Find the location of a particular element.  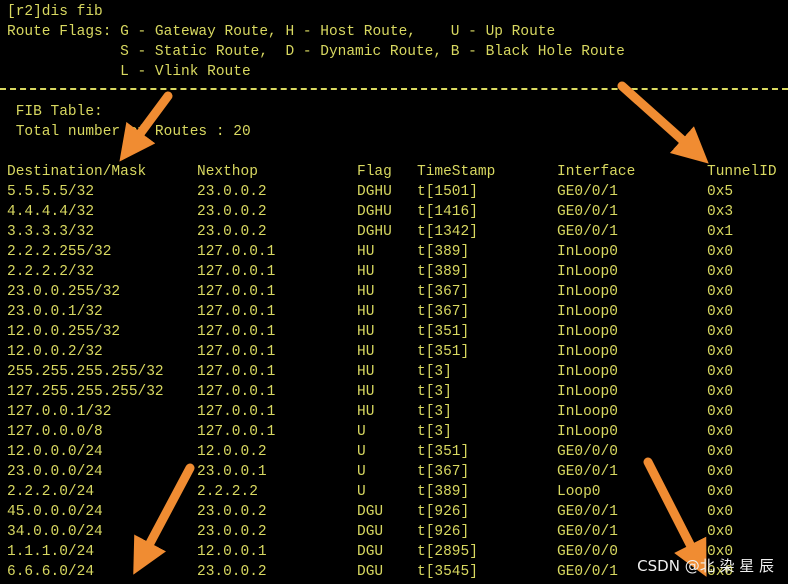

destination-cell: 2.2.2.255/32 is located at coordinates (59, 252).